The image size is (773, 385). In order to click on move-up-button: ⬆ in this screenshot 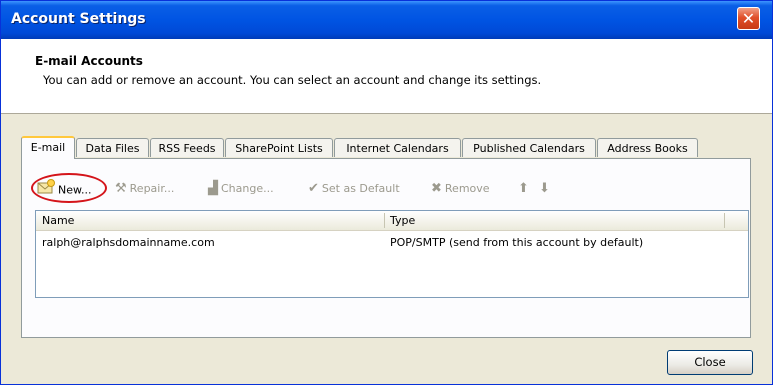, I will do `click(525, 189)`.